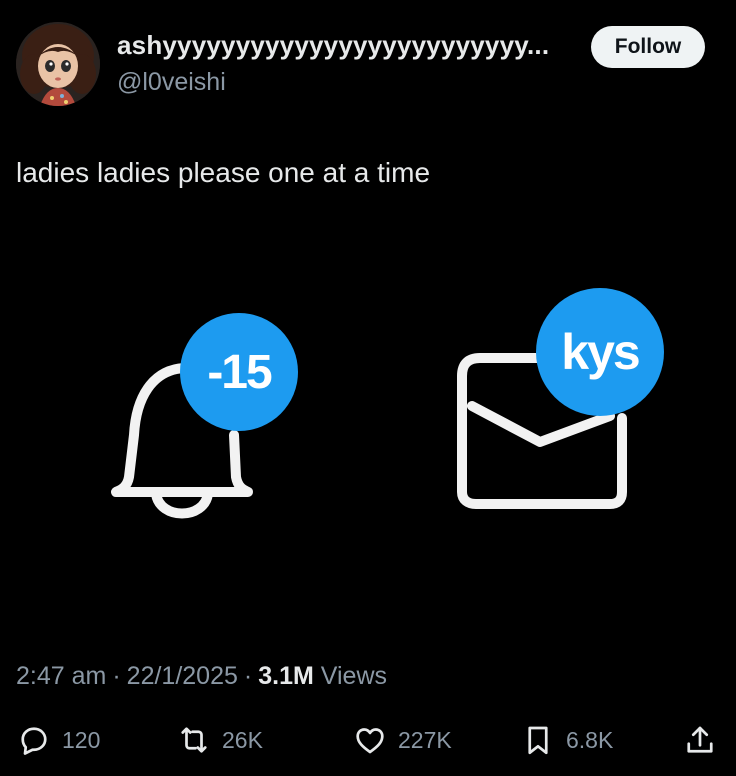 This screenshot has width=736, height=776. Describe the element at coordinates (171, 82) in the screenshot. I see `author-handle: @l0veishi` at that location.